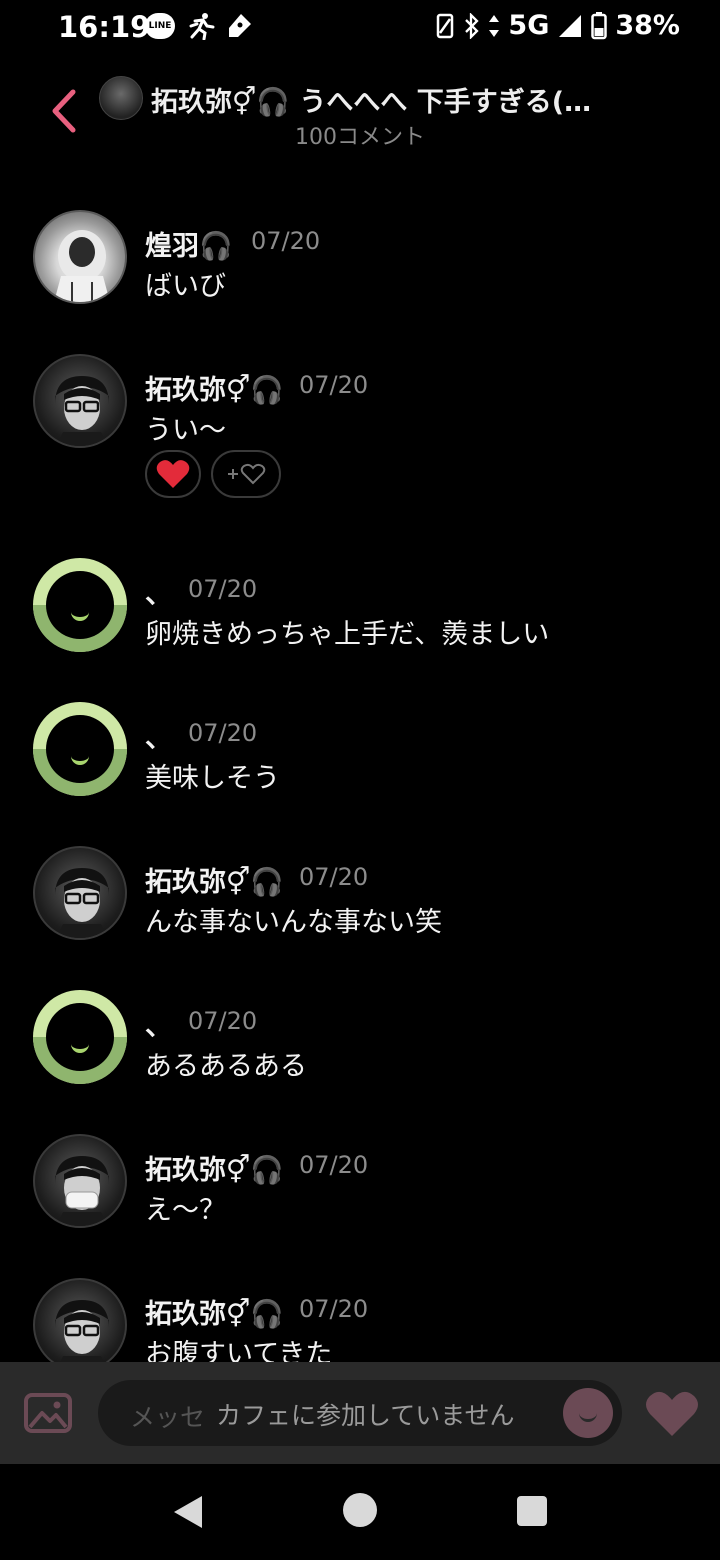 Image resolution: width=720 pixels, height=1560 pixels. What do you see at coordinates (532, 1511) in the screenshot?
I see `nav-recents-icon` at bounding box center [532, 1511].